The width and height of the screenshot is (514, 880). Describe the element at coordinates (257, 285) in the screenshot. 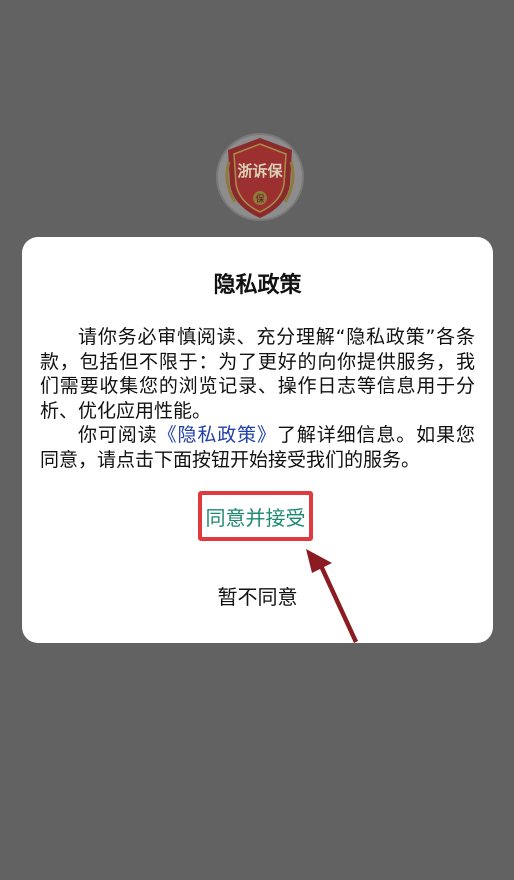

I see `dialog-title: 隐私政策` at that location.